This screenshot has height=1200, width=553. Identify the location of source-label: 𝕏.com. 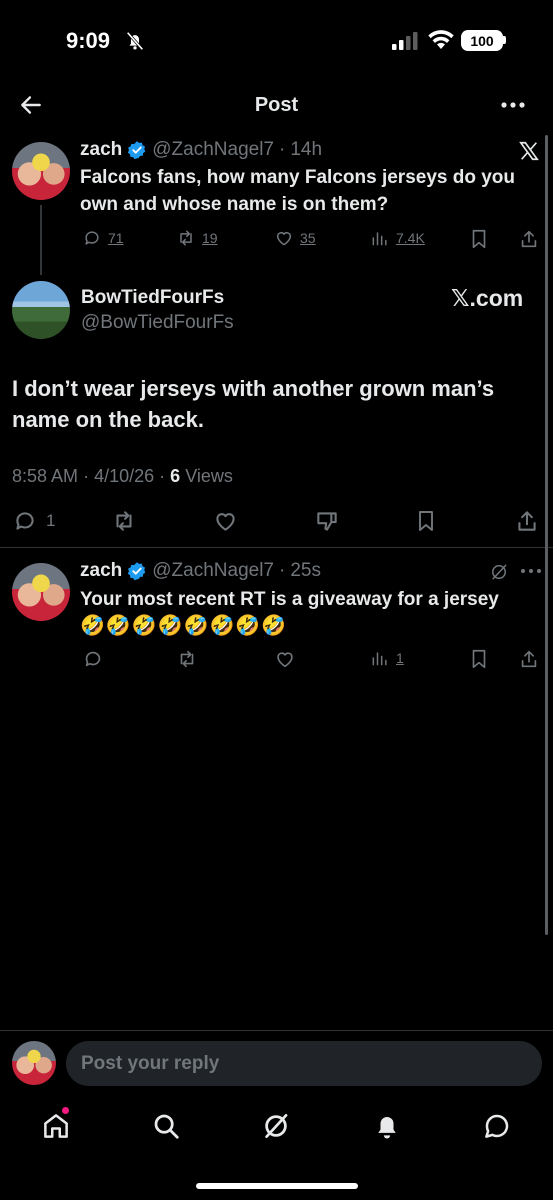
(487, 298).